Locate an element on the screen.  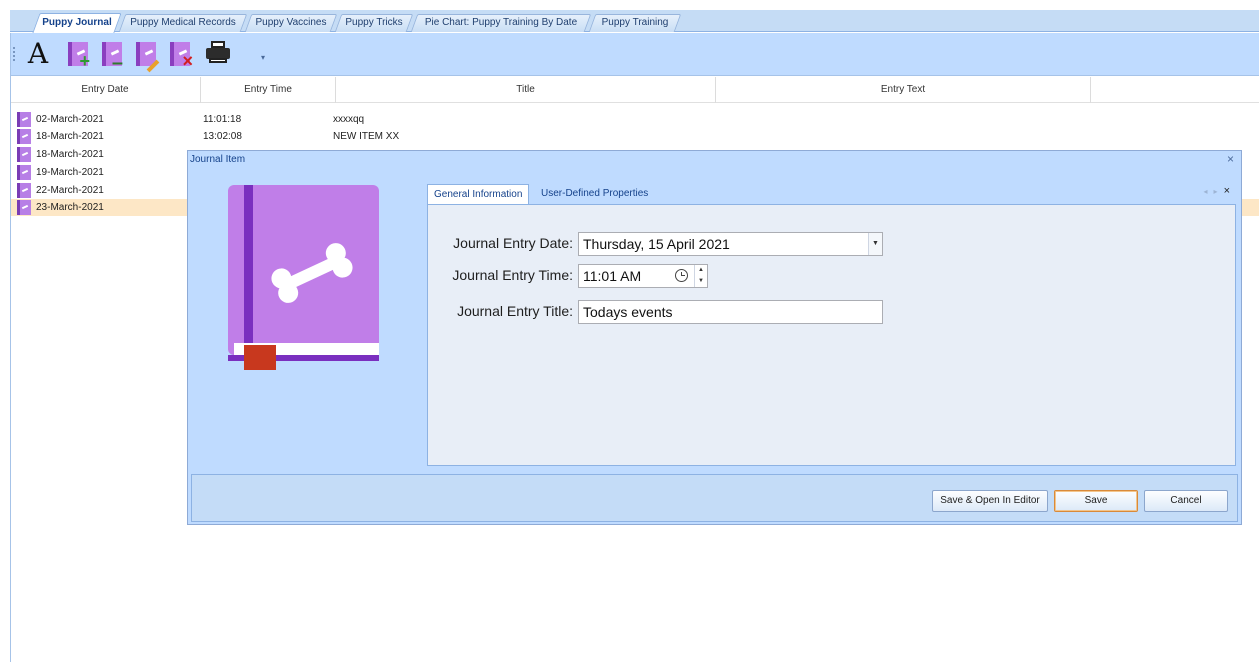
column-header-entry-time: Entry Time is located at coordinates (268, 90).